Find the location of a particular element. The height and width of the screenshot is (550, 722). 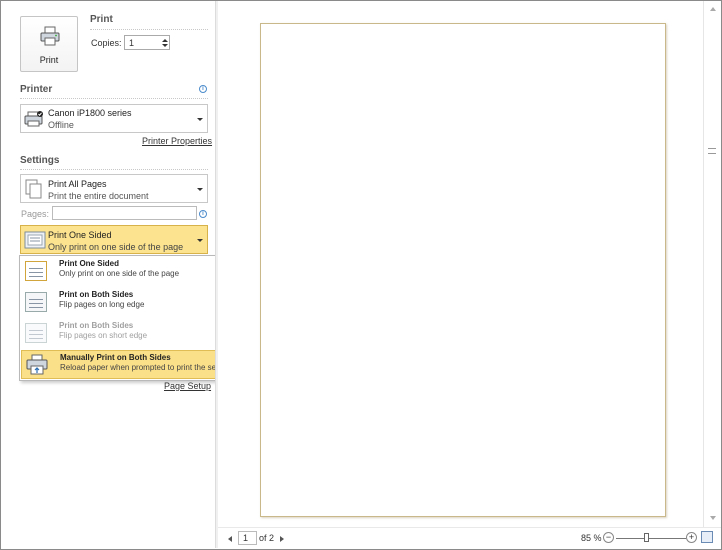

page-count: of 2 is located at coordinates (267, 538).